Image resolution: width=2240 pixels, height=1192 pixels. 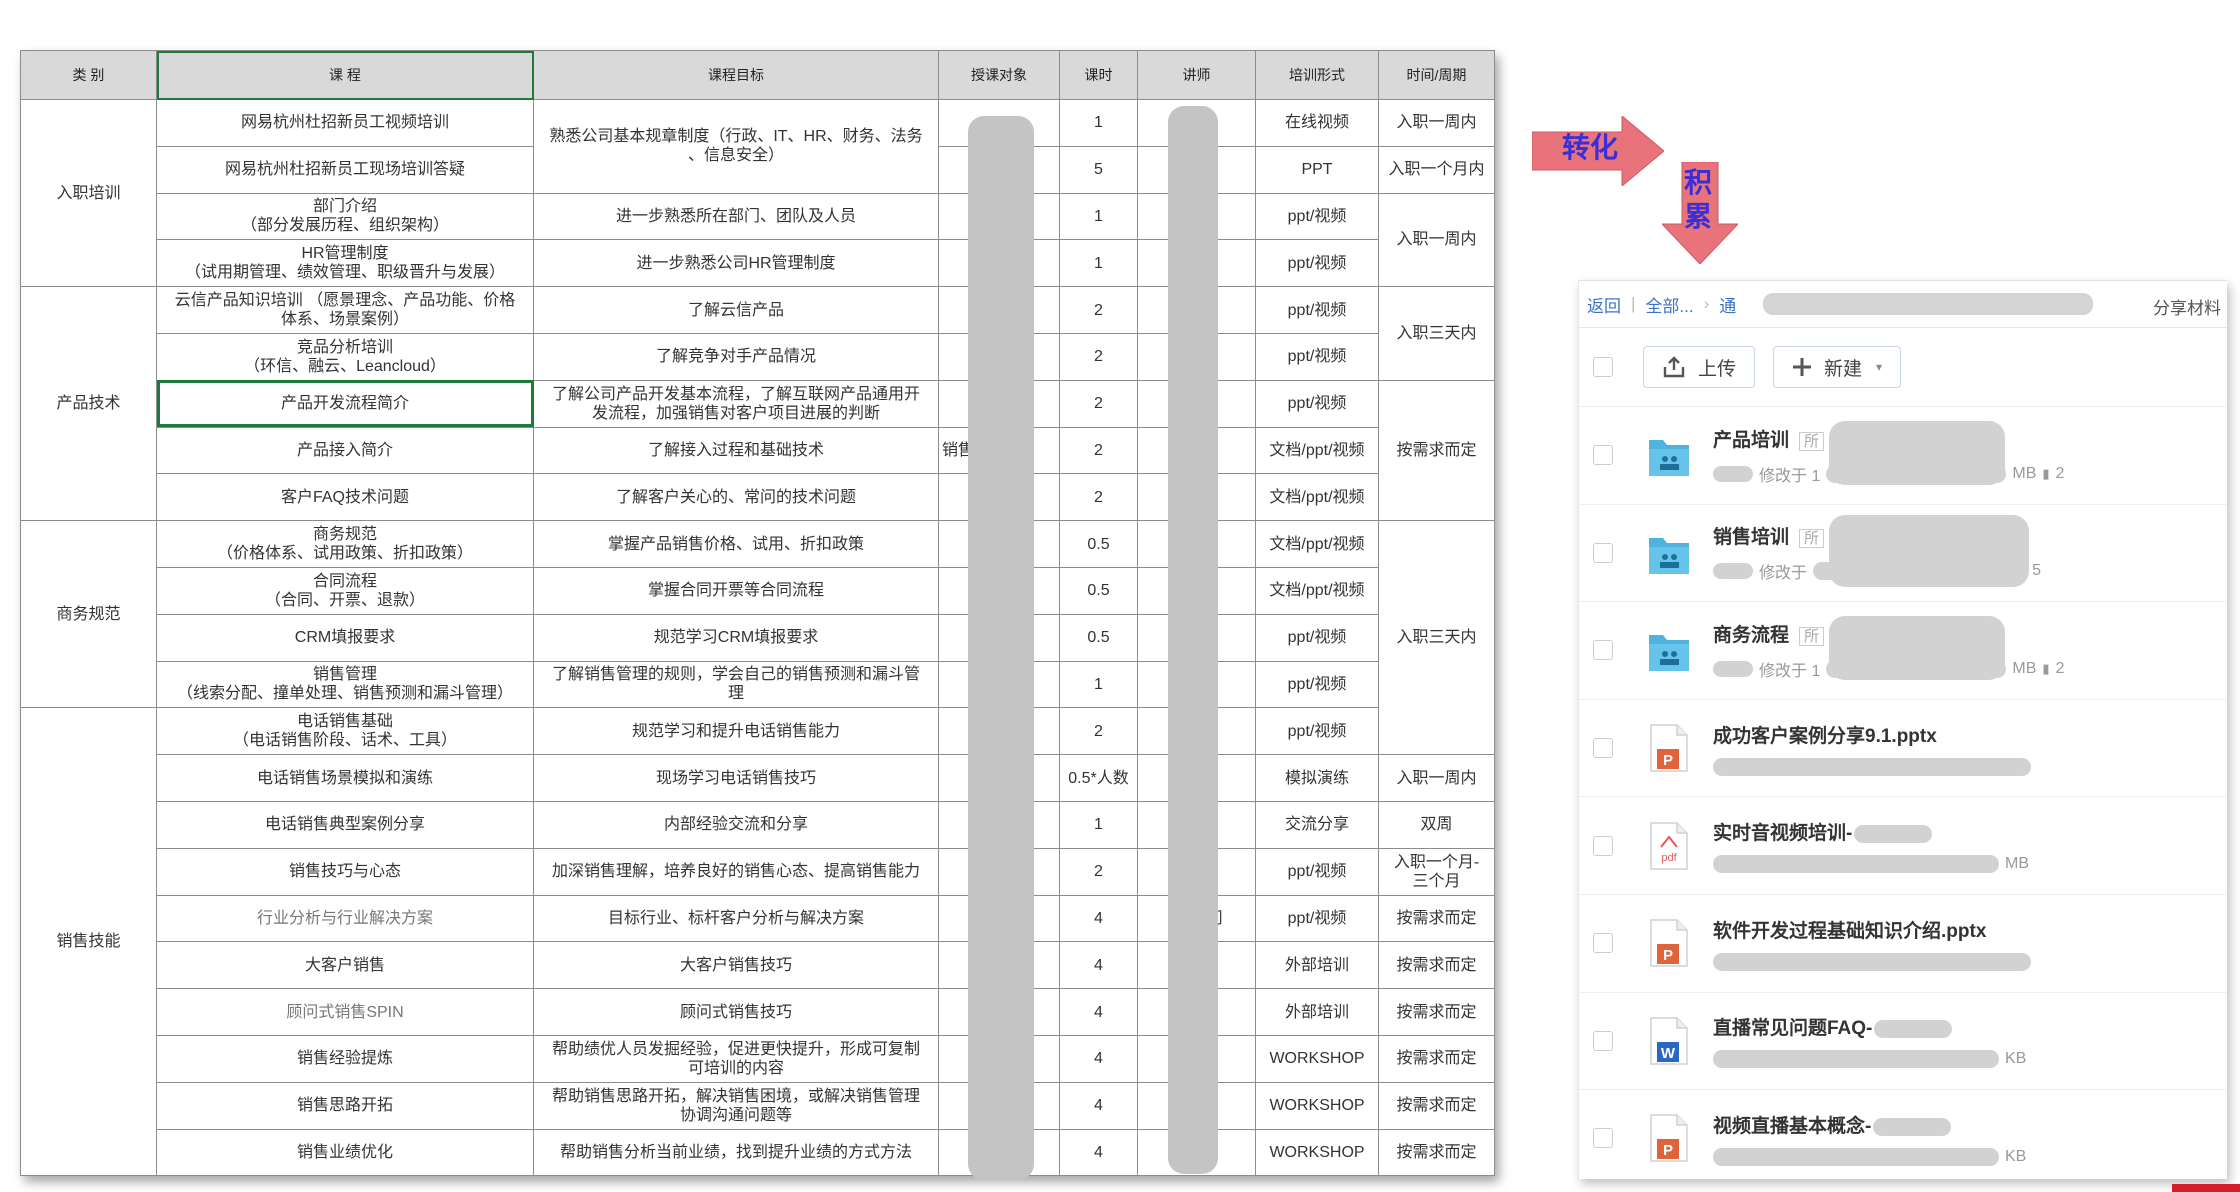 What do you see at coordinates (1699, 367) in the screenshot?
I see `upload-button: 上传` at bounding box center [1699, 367].